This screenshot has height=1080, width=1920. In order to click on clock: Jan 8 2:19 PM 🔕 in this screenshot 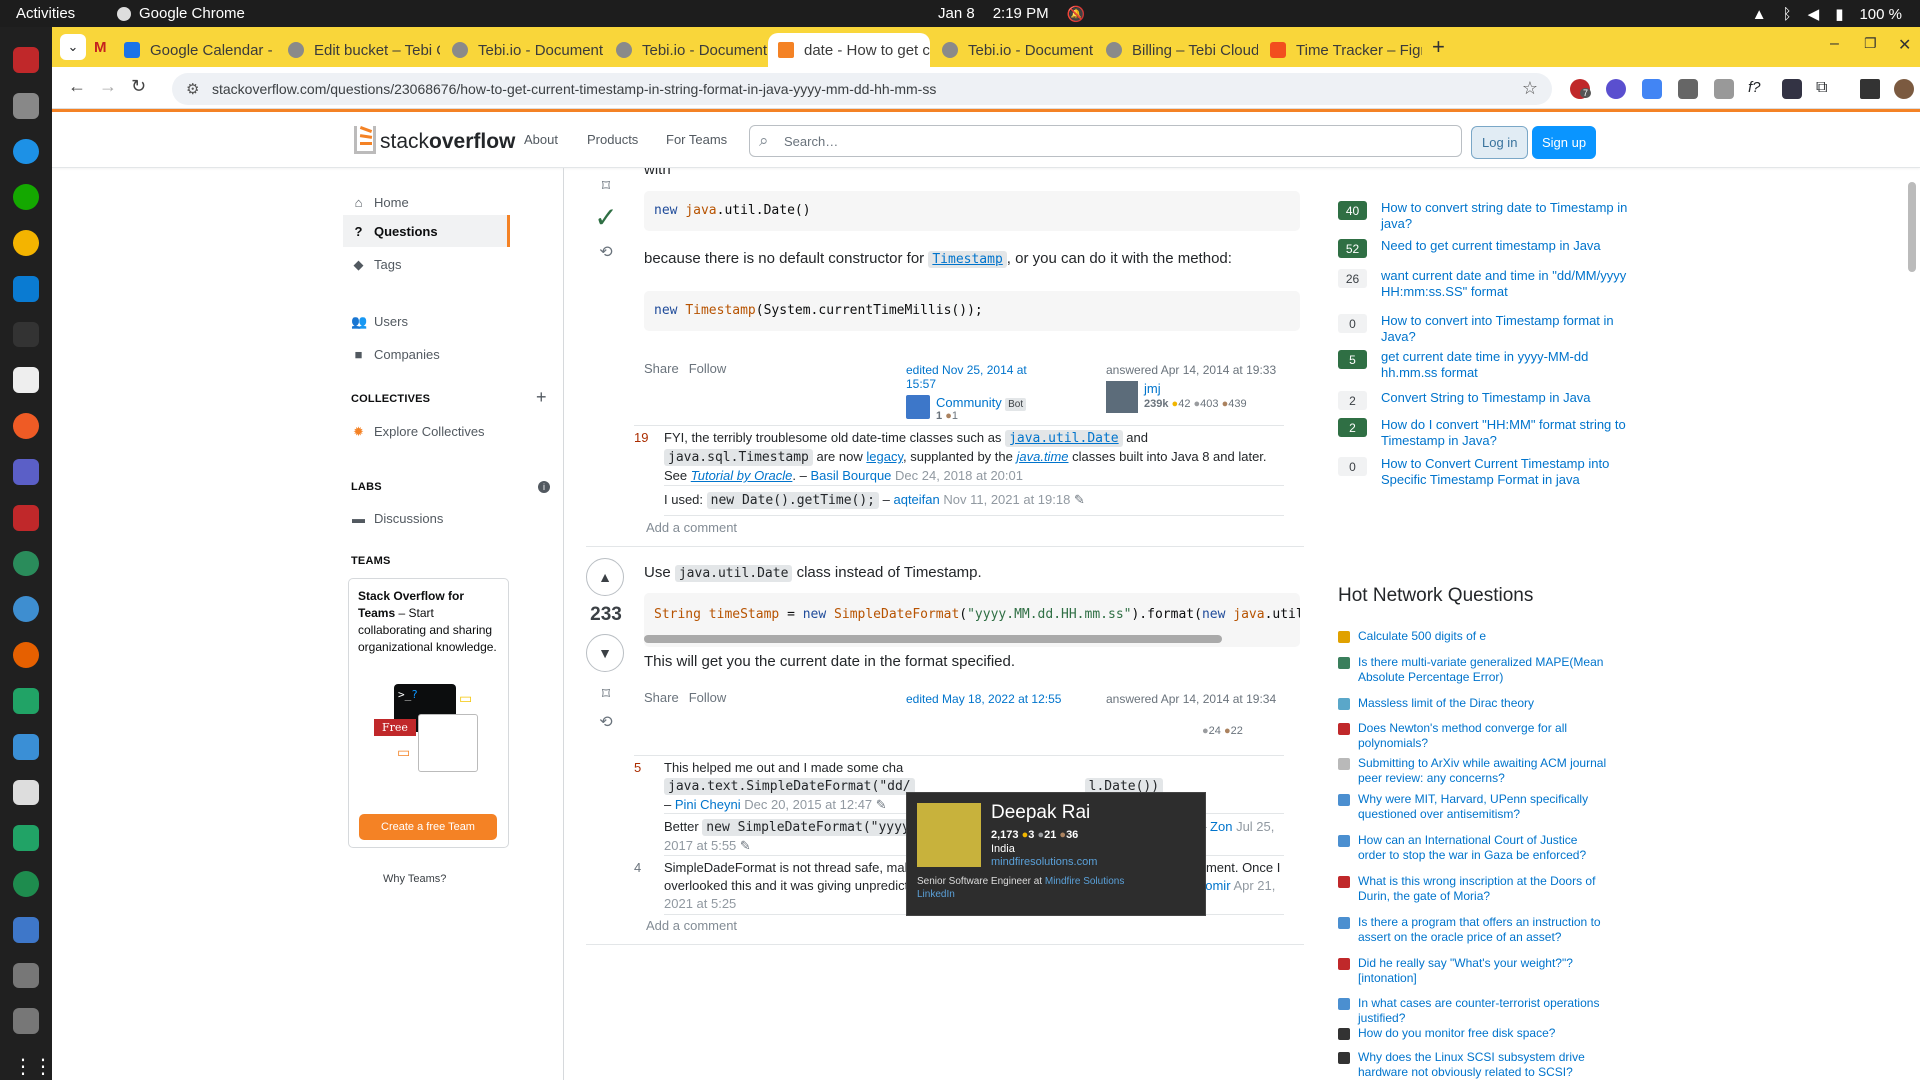, I will do `click(1011, 14)`.